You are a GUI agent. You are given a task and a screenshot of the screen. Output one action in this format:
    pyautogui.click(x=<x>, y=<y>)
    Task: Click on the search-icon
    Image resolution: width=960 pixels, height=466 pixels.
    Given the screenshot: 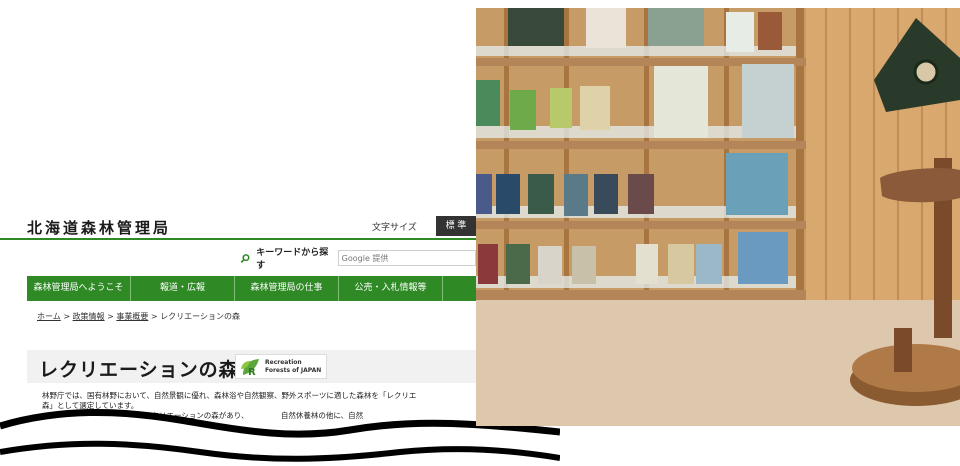 What is the action you would take?
    pyautogui.click(x=245, y=258)
    